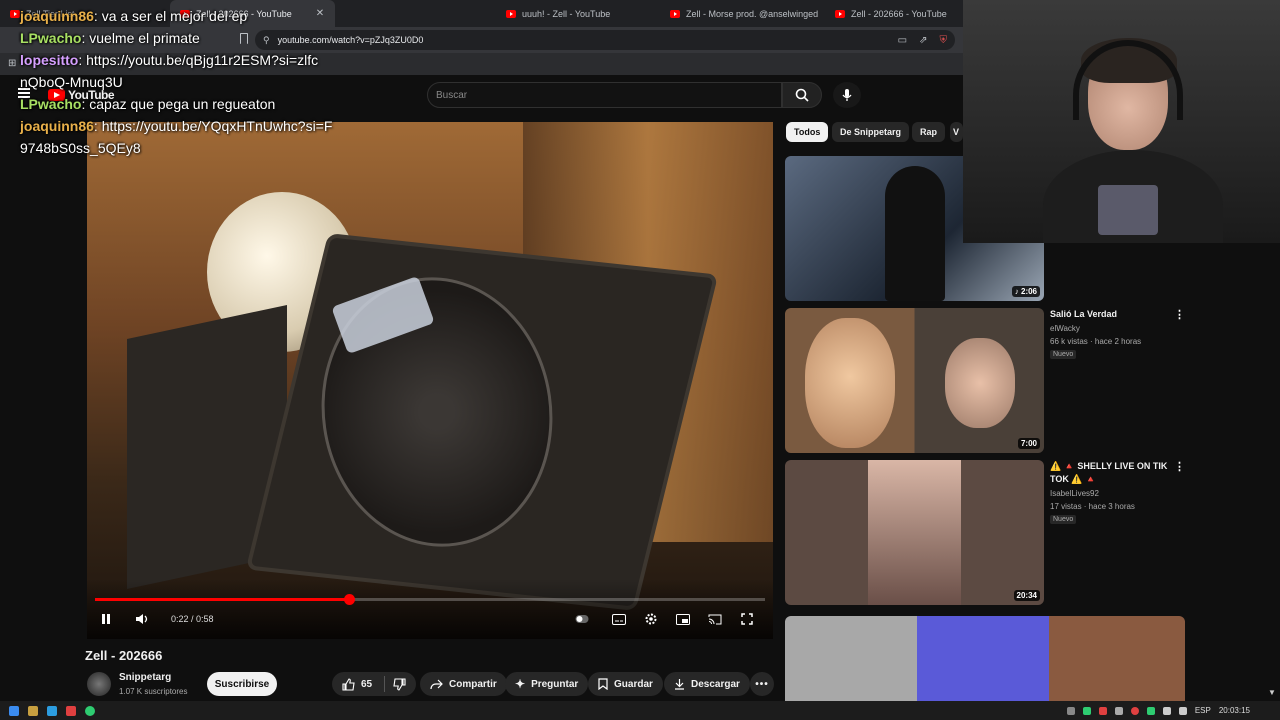 Image resolution: width=1280 pixels, height=720 pixels. I want to click on download-button: Descargar, so click(707, 684).